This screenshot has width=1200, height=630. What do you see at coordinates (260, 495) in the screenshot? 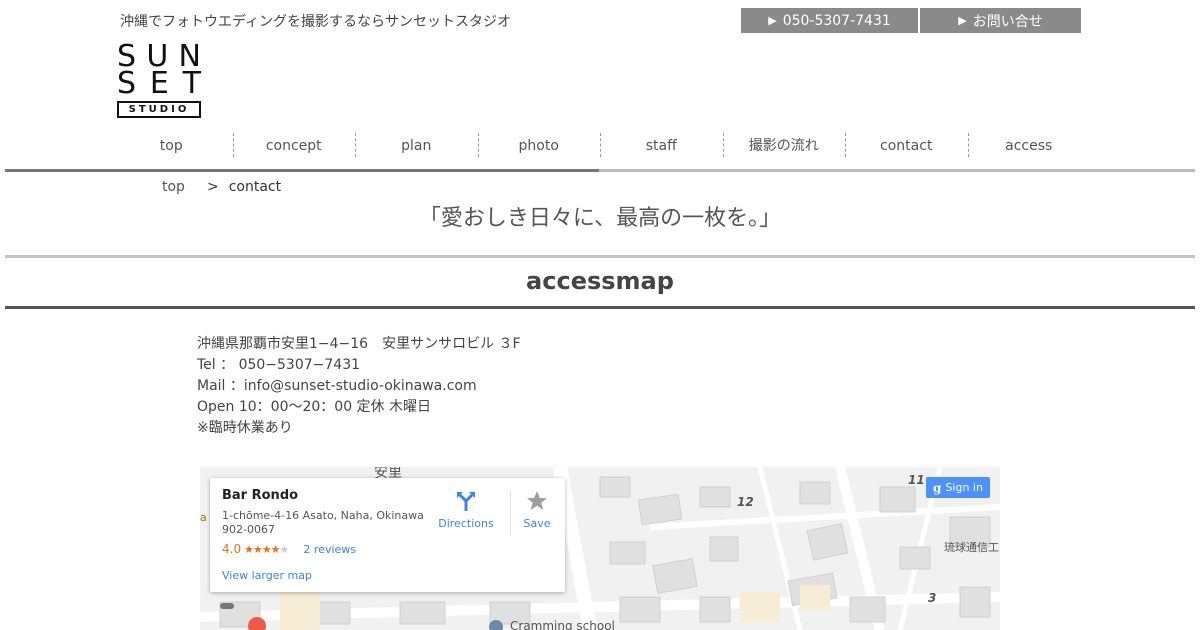
I see `place-name: Bar Rondo` at bounding box center [260, 495].